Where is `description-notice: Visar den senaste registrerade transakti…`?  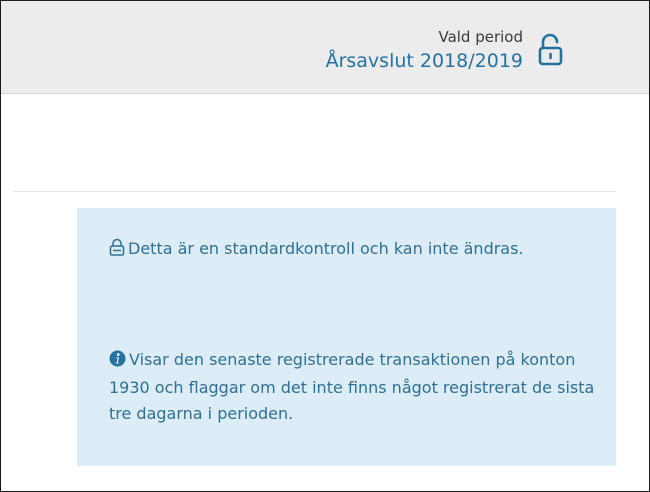
description-notice: Visar den senaste registrerade transakti… is located at coordinates (354, 387).